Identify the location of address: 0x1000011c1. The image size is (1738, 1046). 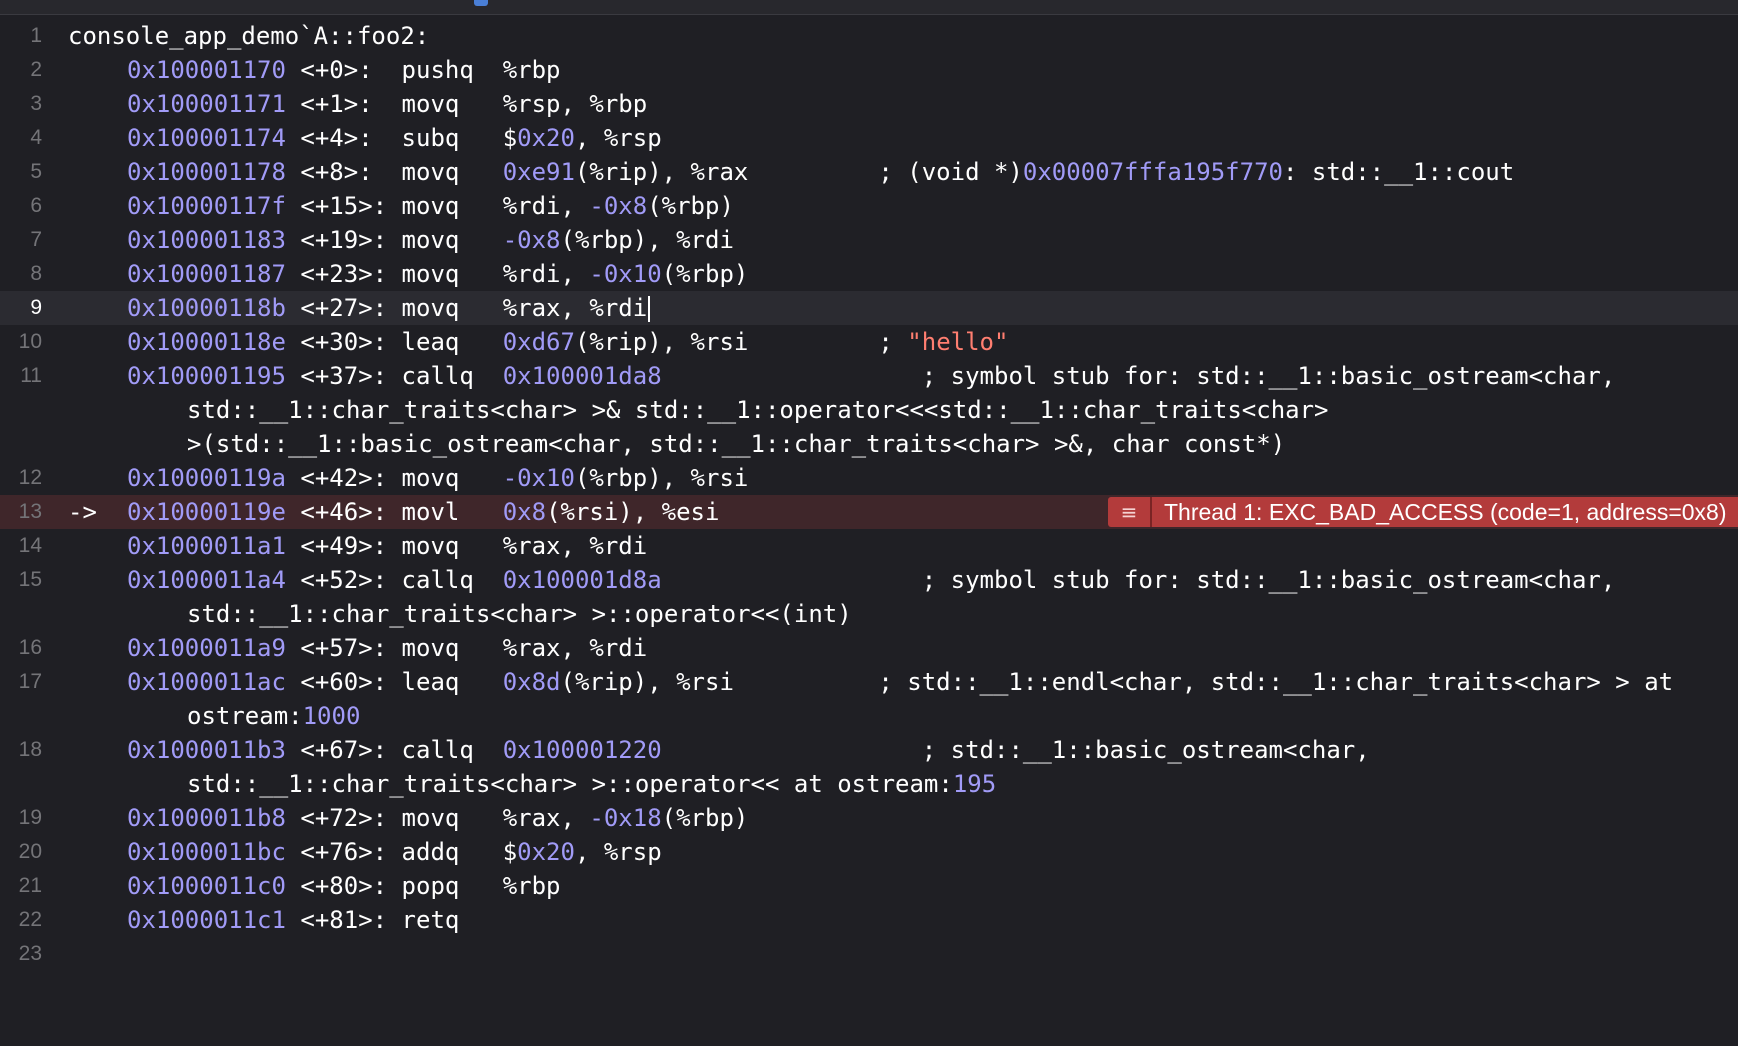
(206, 920).